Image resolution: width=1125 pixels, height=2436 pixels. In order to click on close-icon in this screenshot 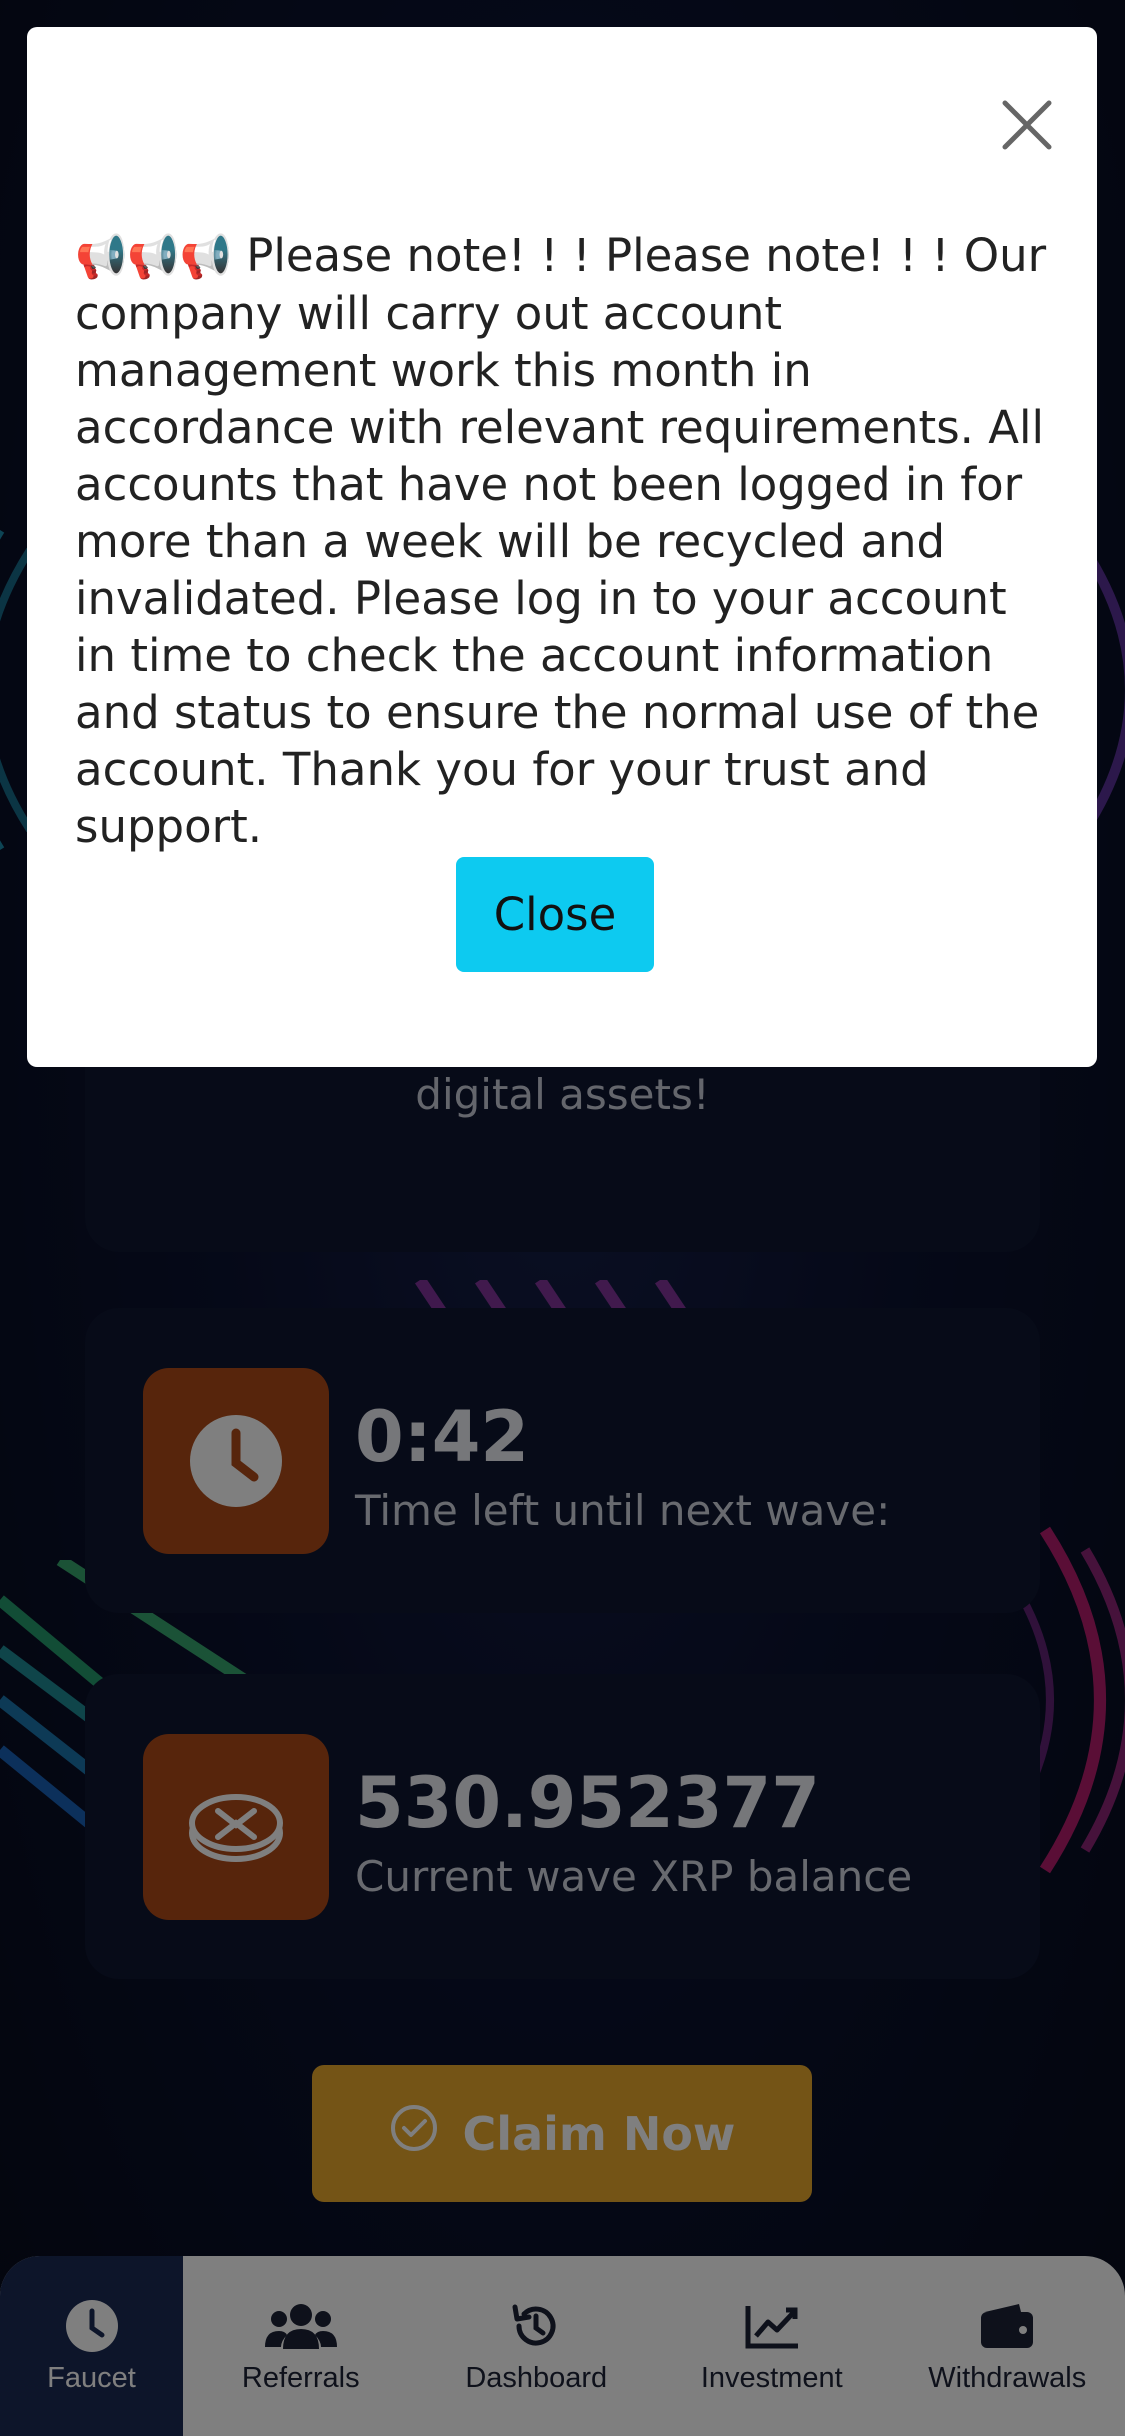, I will do `click(1027, 125)`.